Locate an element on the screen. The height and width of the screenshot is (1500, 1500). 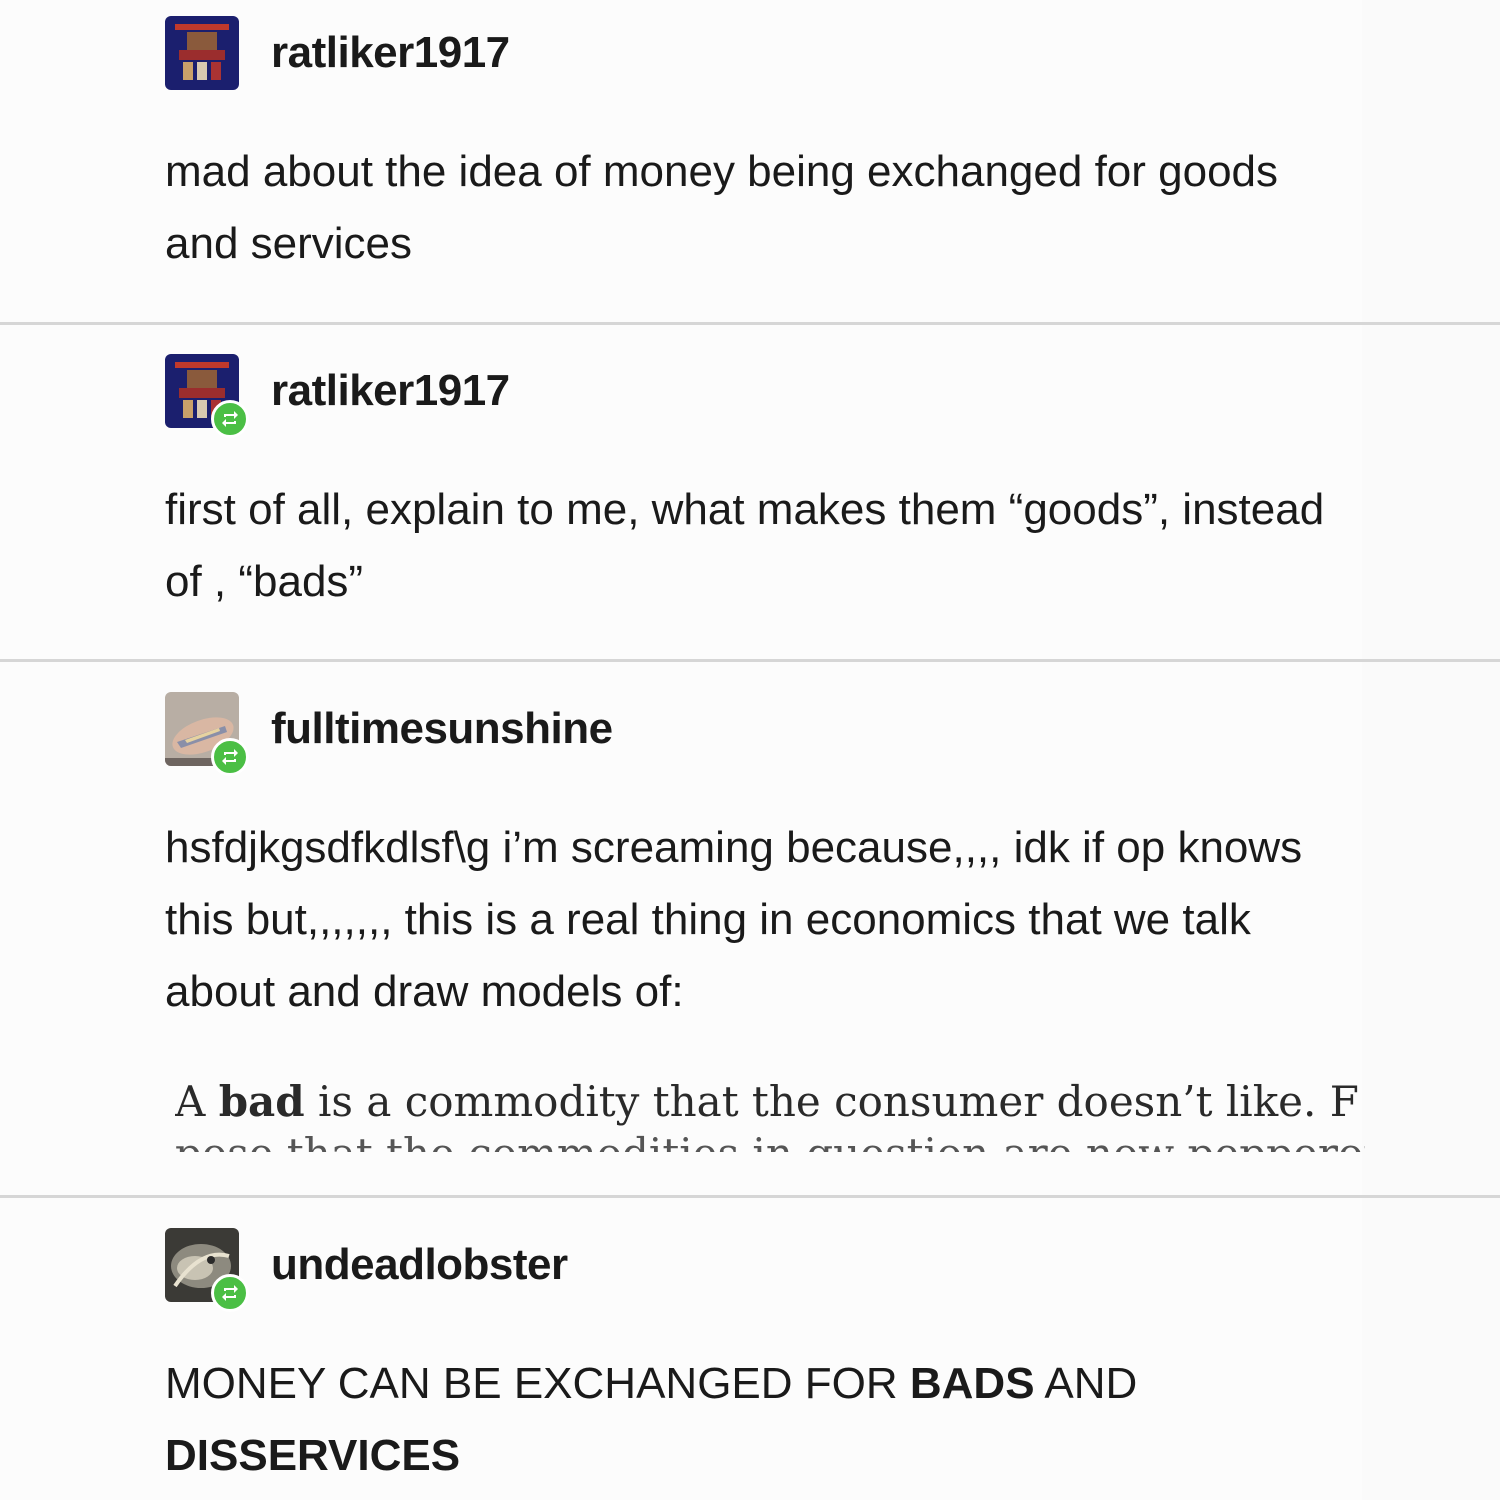
post-header: fulltimesunshine is located at coordinates (389, 734).